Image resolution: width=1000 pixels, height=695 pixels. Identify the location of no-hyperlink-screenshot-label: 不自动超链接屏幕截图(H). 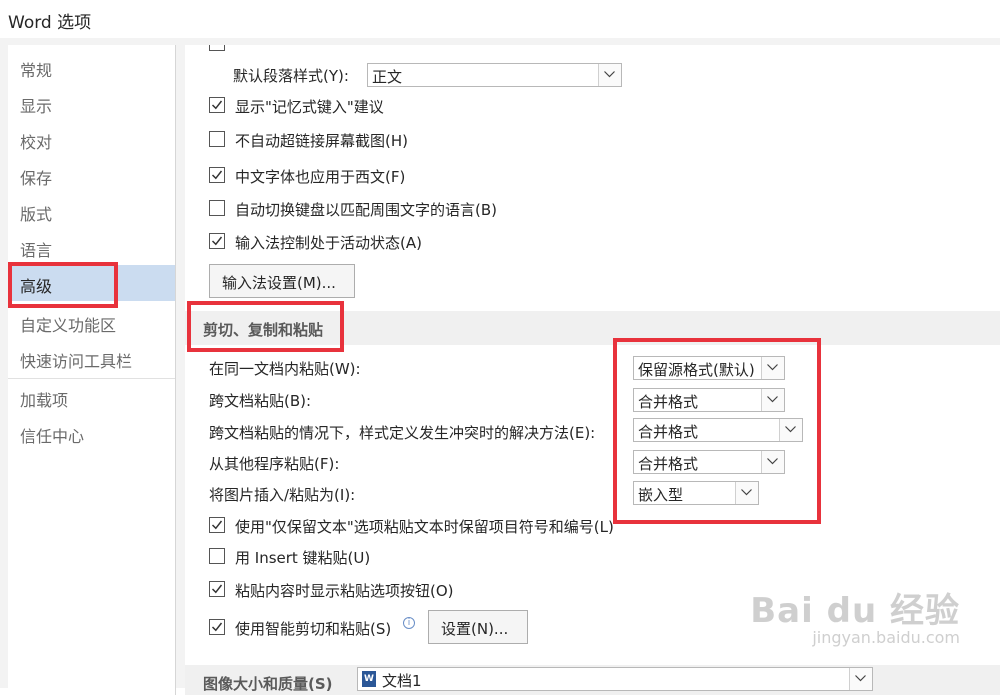
(321, 141).